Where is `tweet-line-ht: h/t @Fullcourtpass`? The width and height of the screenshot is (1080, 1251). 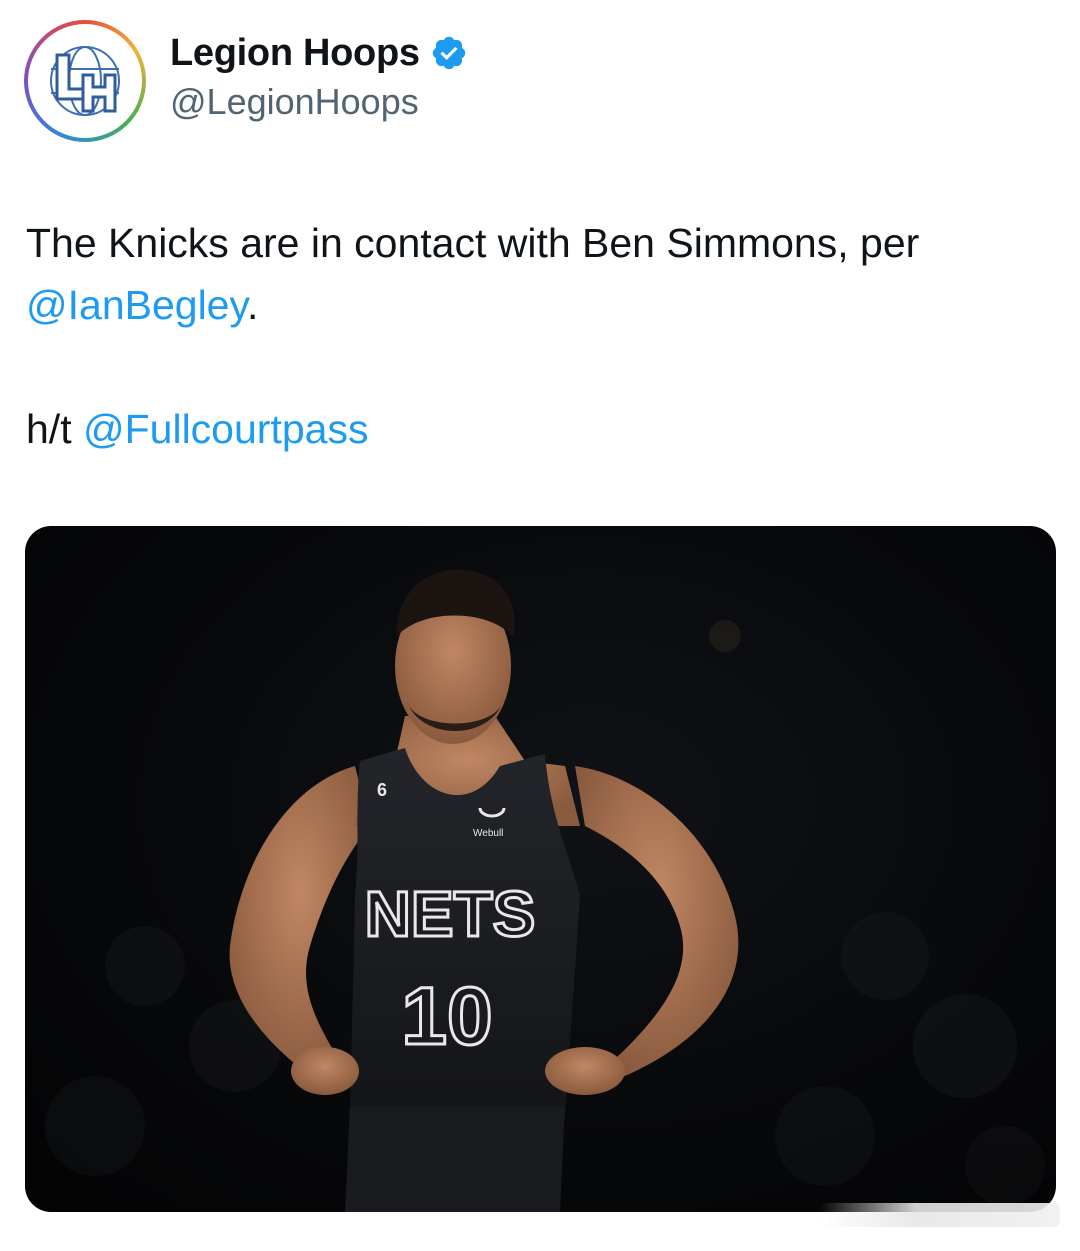
tweet-line-ht: h/t @Fullcourtpass is located at coordinates (546, 429).